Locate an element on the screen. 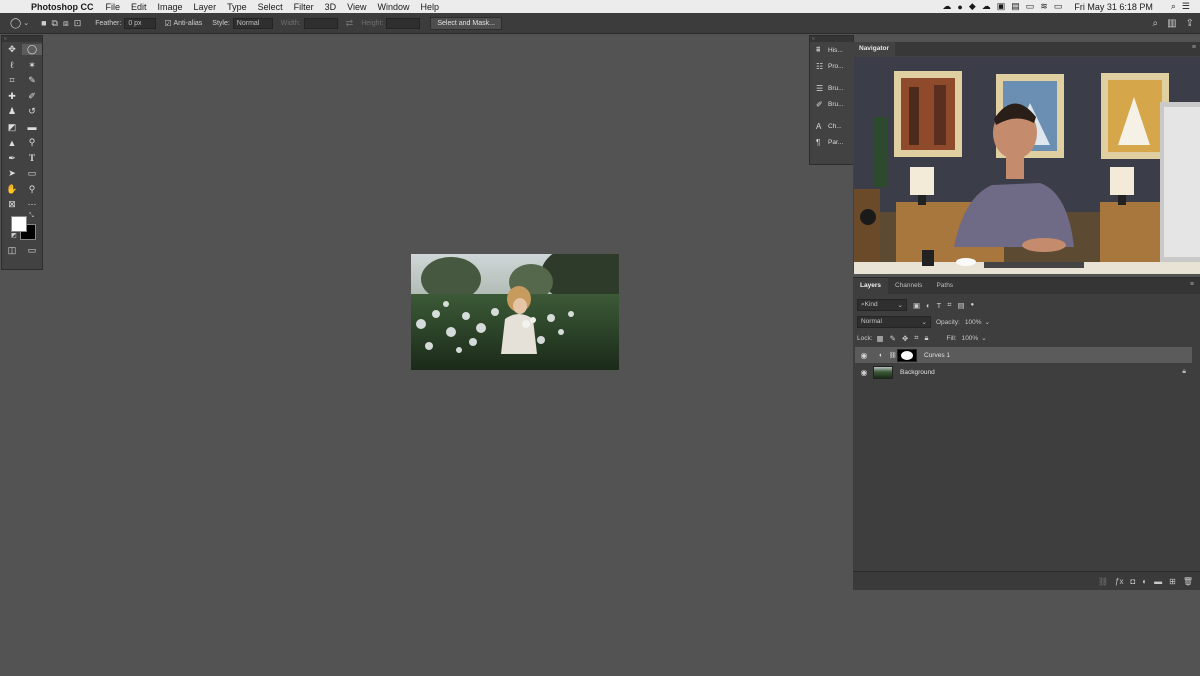  tab-layers: Layers is located at coordinates (870, 286).